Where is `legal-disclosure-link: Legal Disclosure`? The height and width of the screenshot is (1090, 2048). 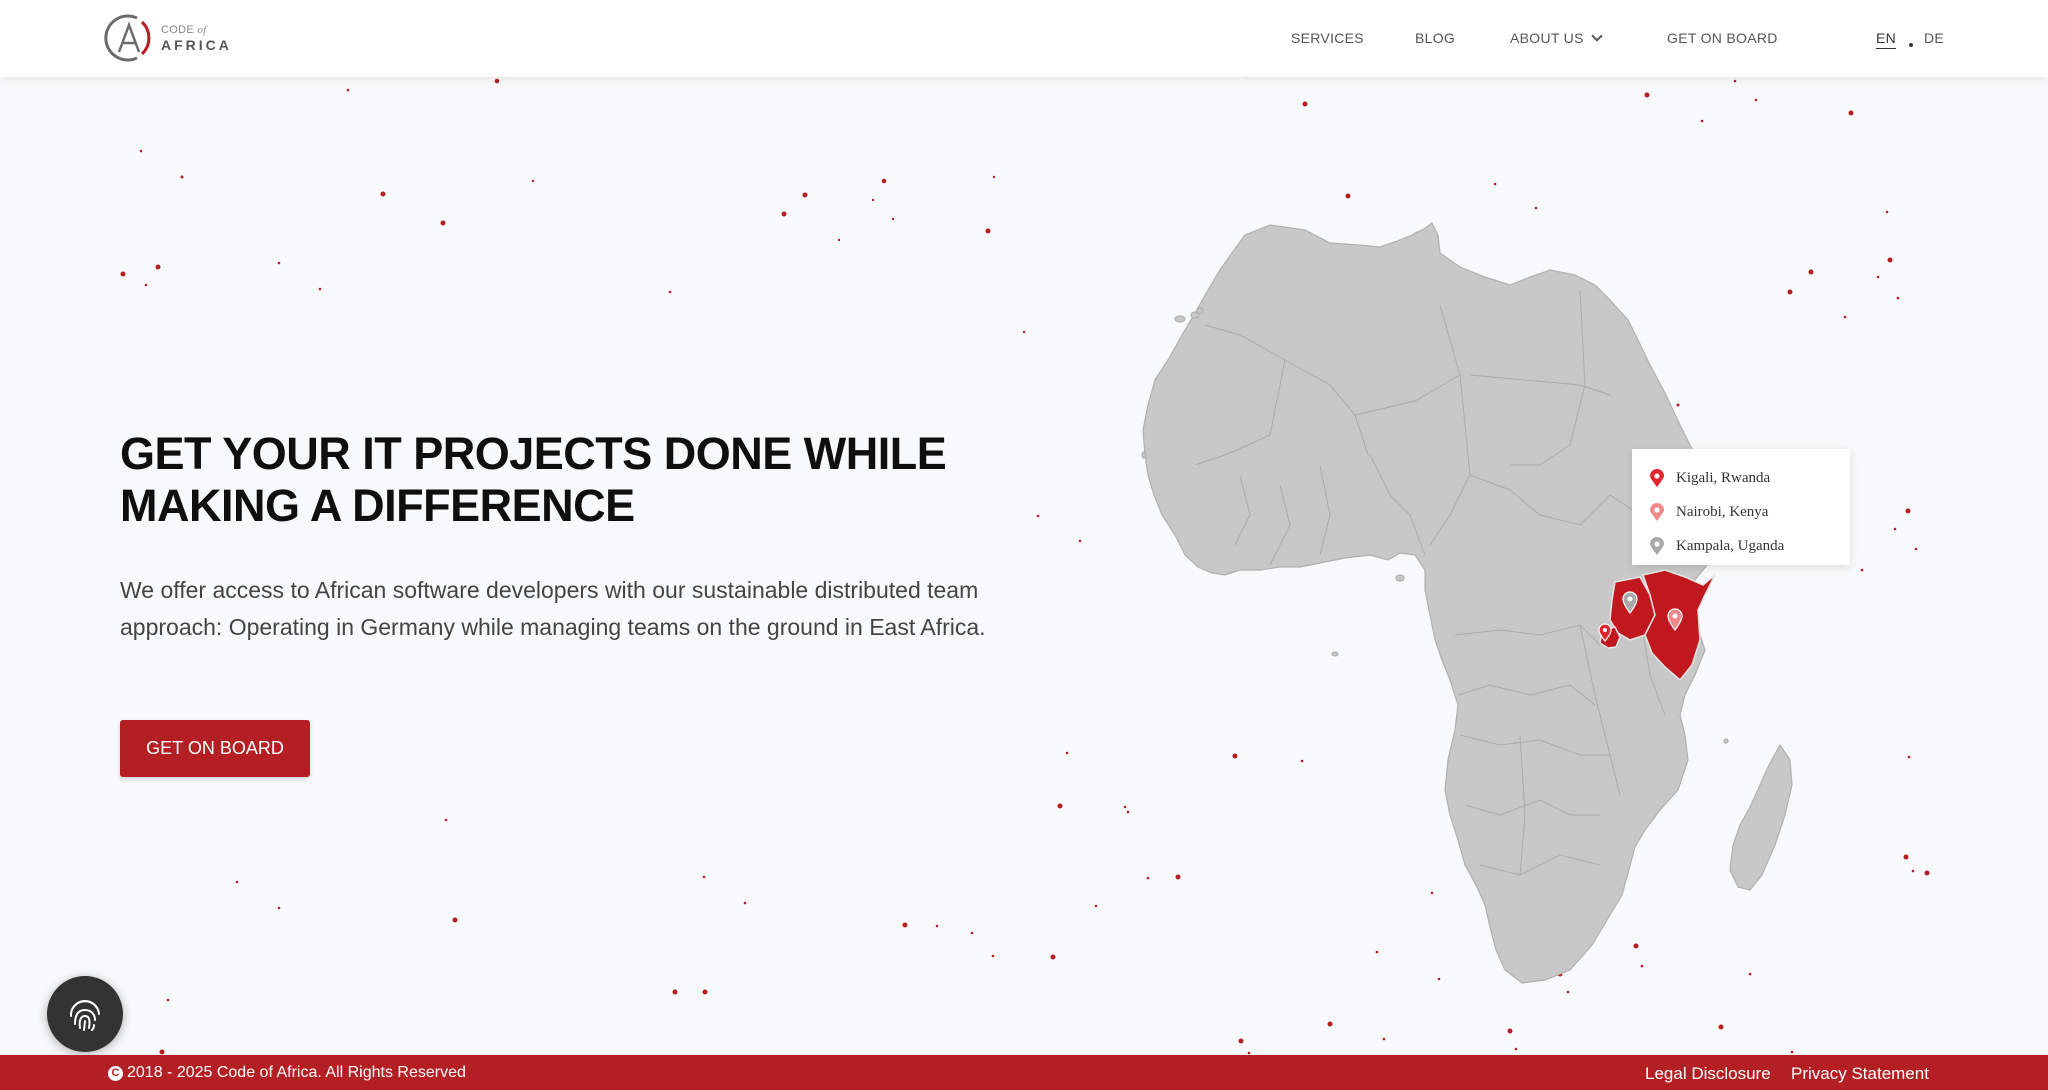
legal-disclosure-link: Legal Disclosure is located at coordinates (1708, 1074).